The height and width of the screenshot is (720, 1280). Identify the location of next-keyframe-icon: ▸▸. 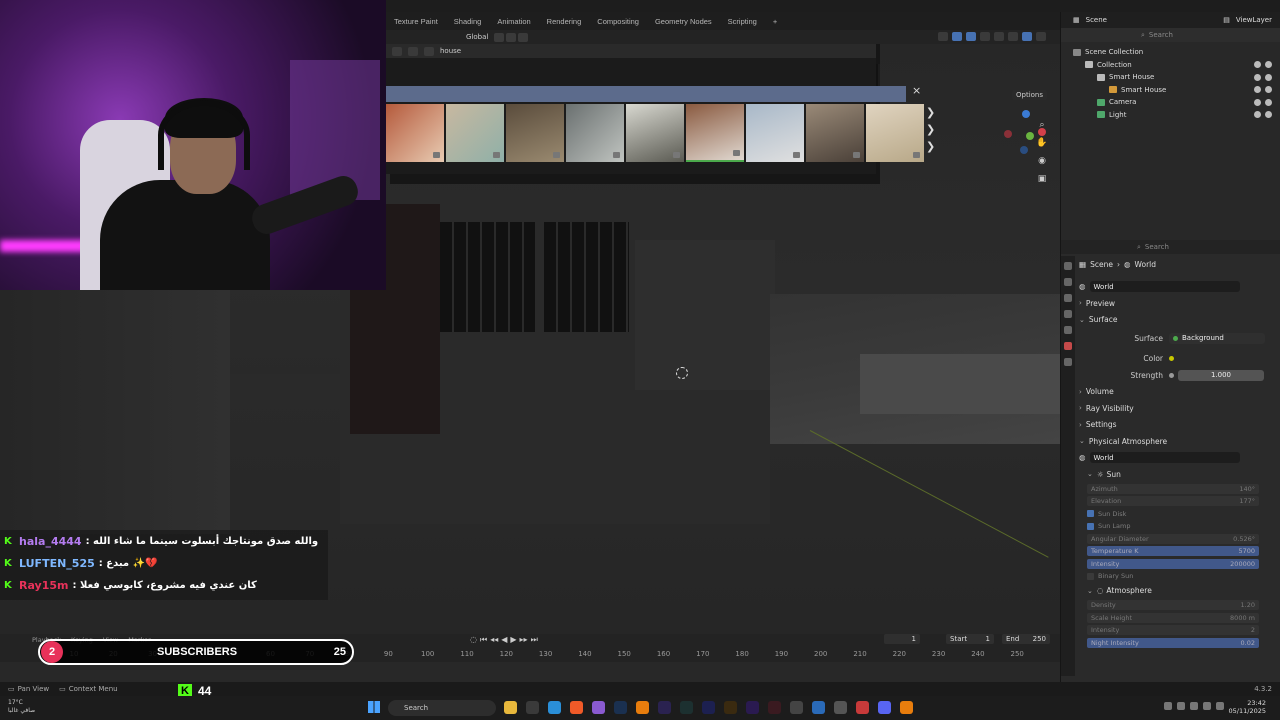
(524, 640).